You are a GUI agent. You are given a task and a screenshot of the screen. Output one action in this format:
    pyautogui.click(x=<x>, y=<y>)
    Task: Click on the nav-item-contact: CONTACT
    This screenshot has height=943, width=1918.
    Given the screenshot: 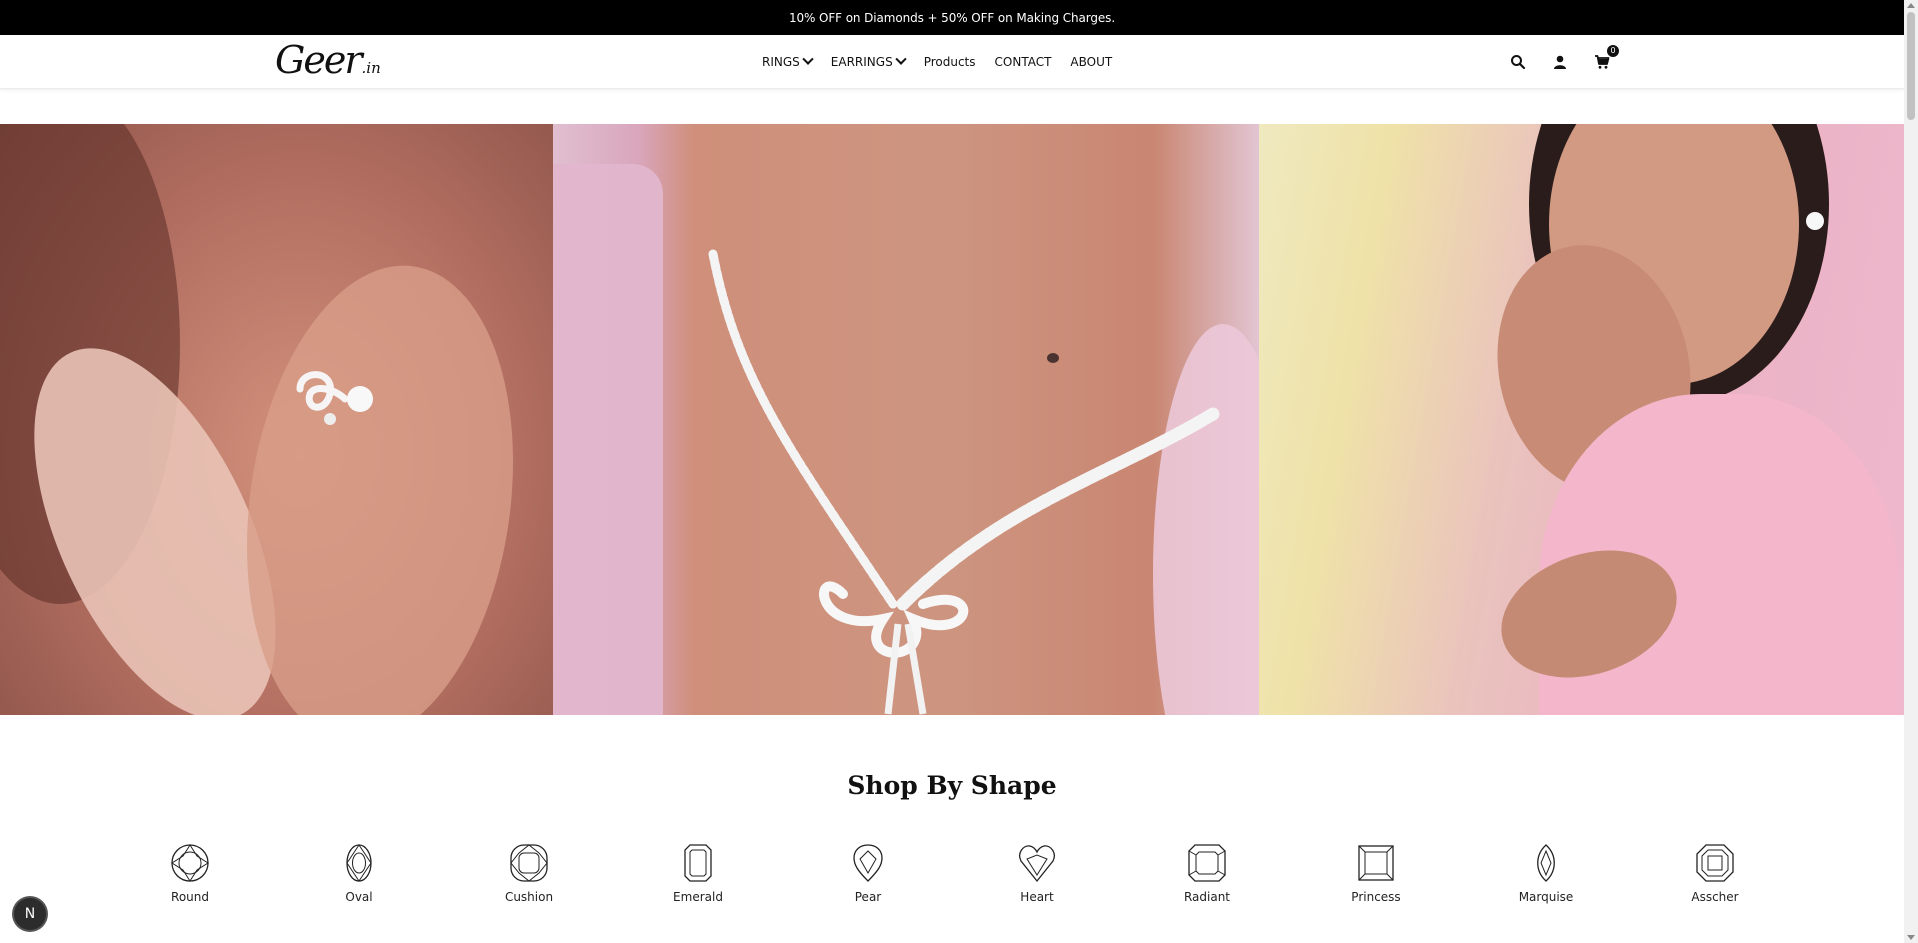 What is the action you would take?
    pyautogui.click(x=1023, y=62)
    